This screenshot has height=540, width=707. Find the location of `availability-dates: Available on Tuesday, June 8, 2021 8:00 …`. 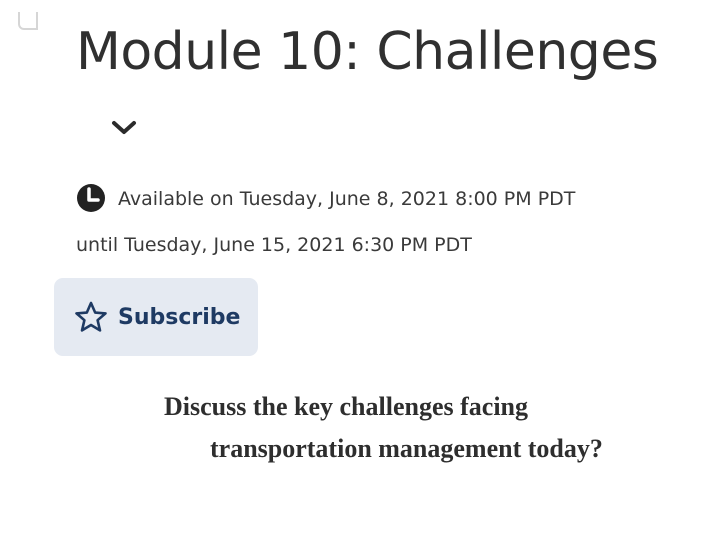

availability-dates: Available on Tuesday, June 8, 2021 8:00 … is located at coordinates (376, 222).